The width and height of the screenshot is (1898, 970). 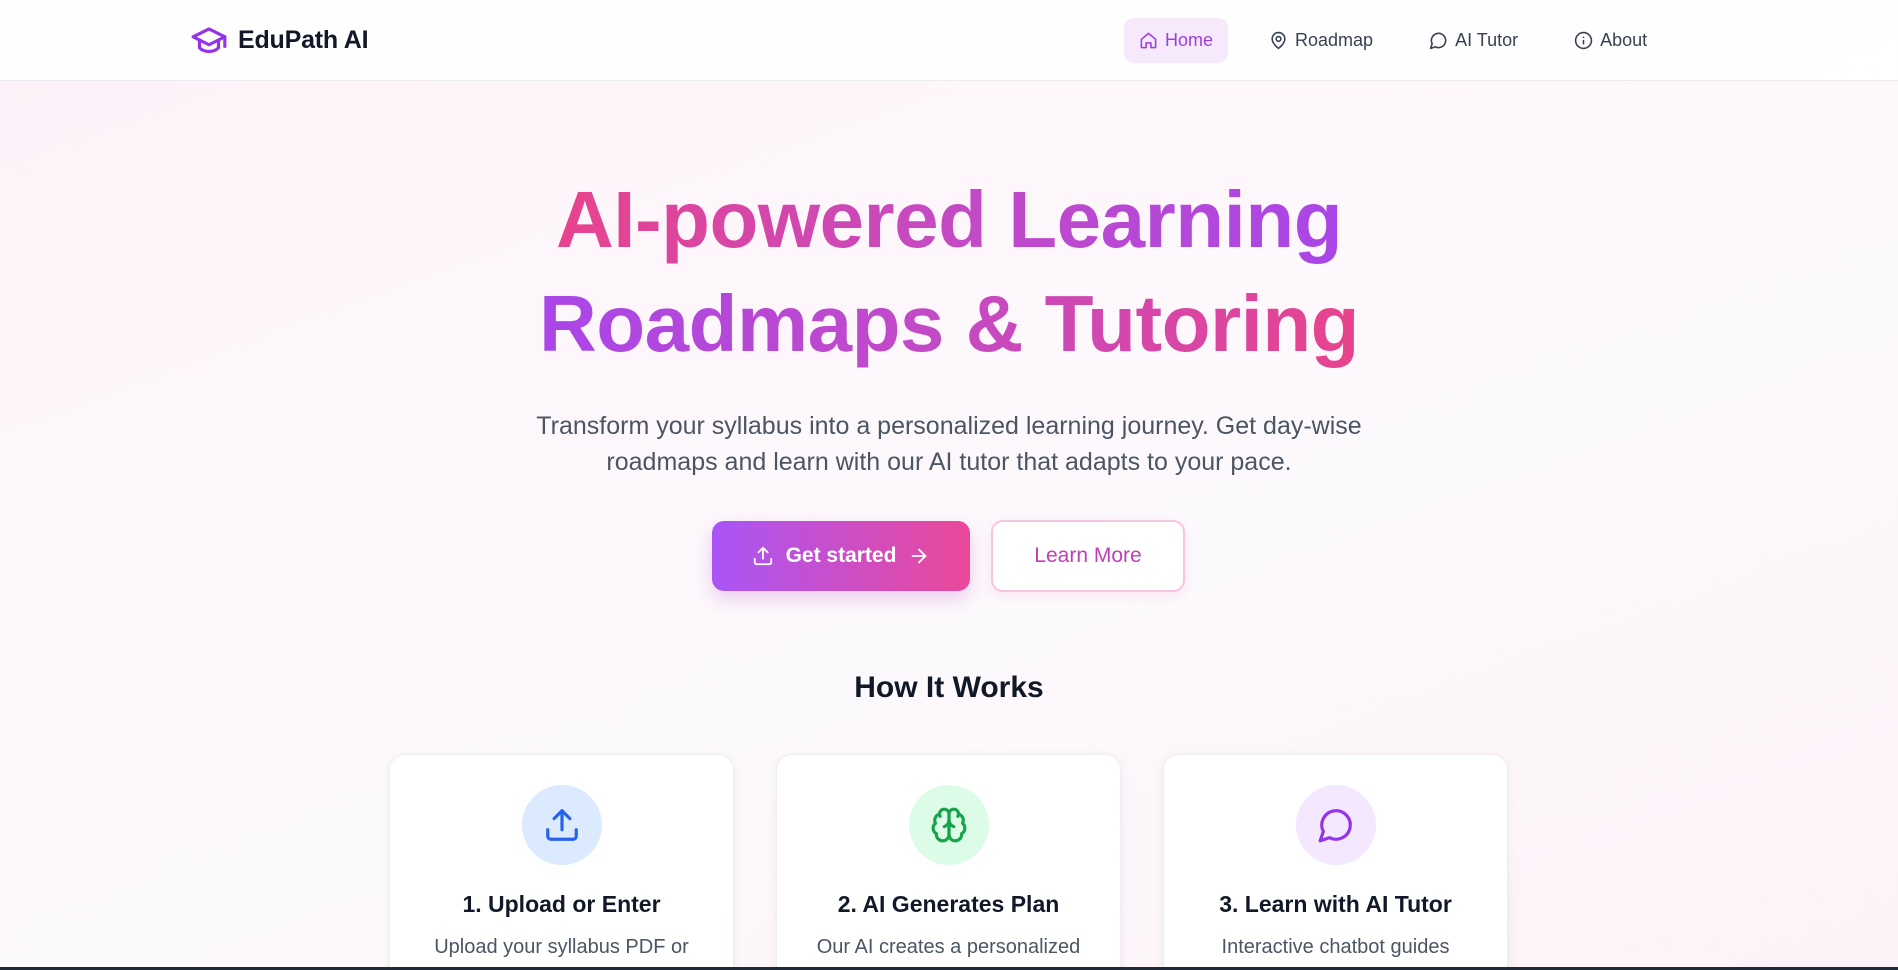 What do you see at coordinates (949, 323) in the screenshot?
I see `hero-title-line-2: Roadmaps & Tutoring` at bounding box center [949, 323].